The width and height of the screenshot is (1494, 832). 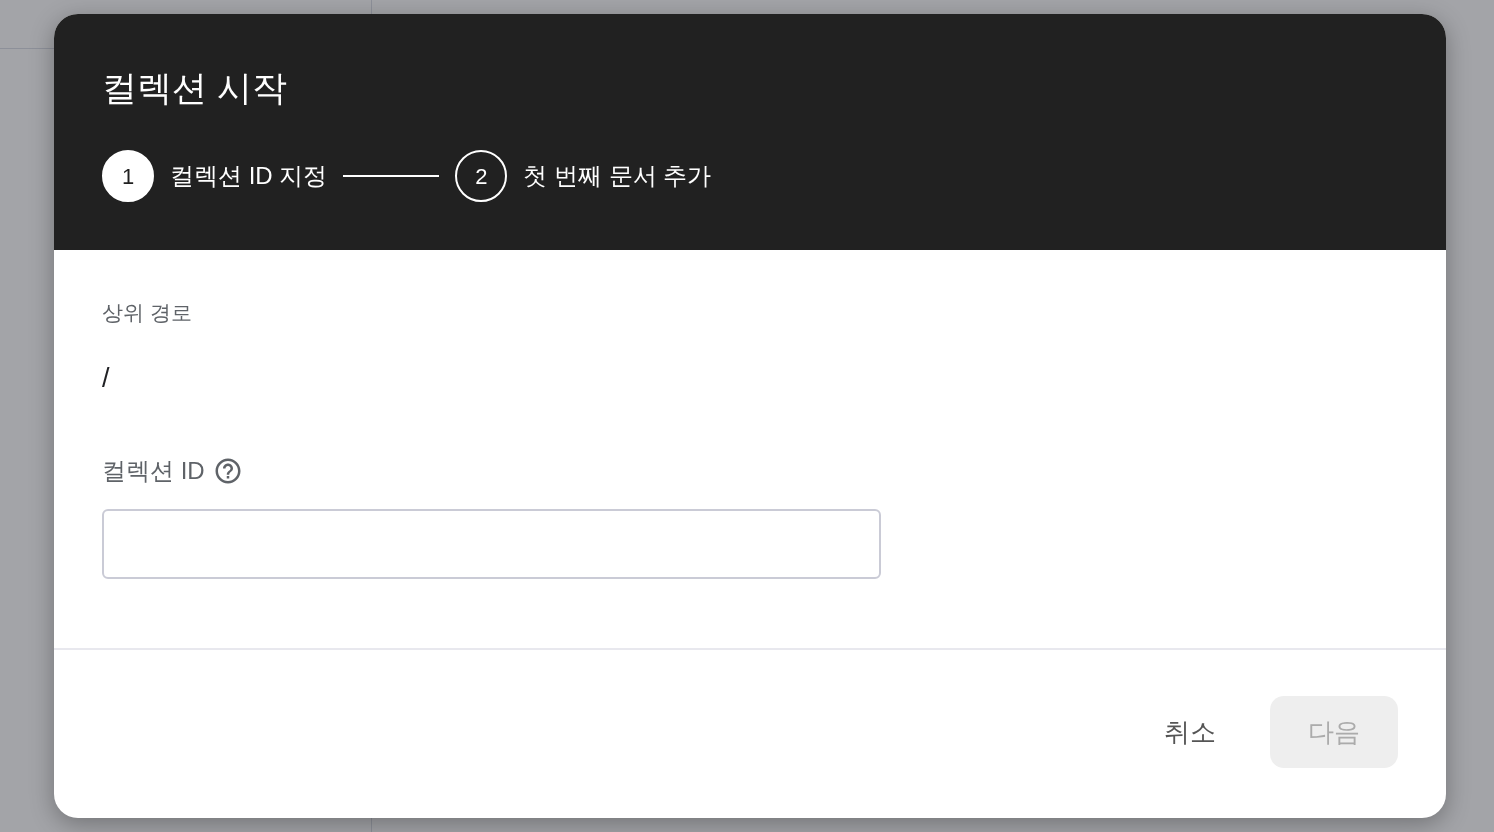 I want to click on field-label: 상위 경로, so click(x=147, y=313).